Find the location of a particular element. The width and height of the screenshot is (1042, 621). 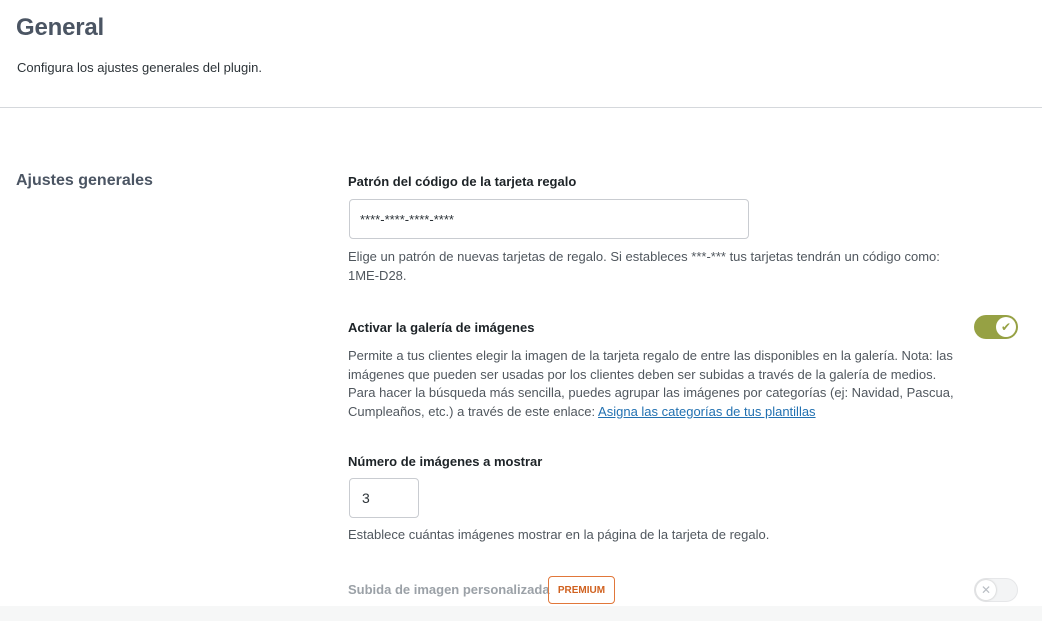

gallery-toggle: ✔ is located at coordinates (996, 327).